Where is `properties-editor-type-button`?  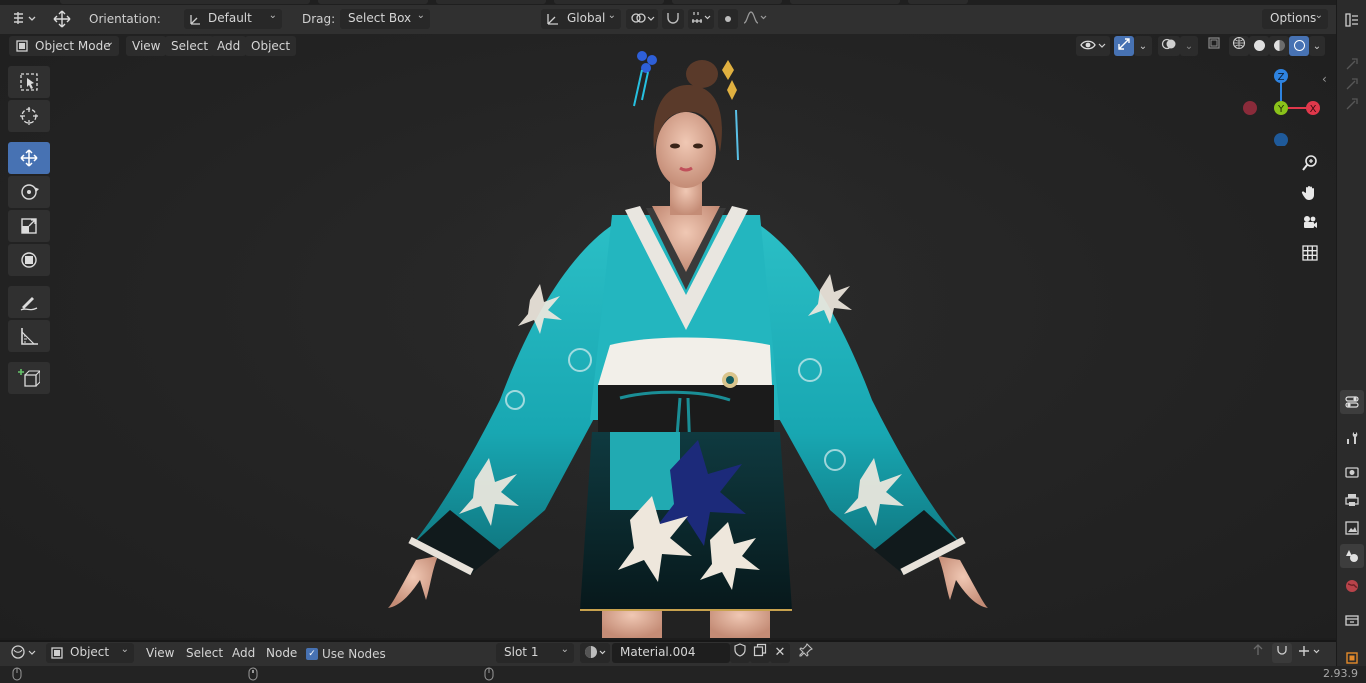
properties-editor-type-button is located at coordinates (1352, 20).